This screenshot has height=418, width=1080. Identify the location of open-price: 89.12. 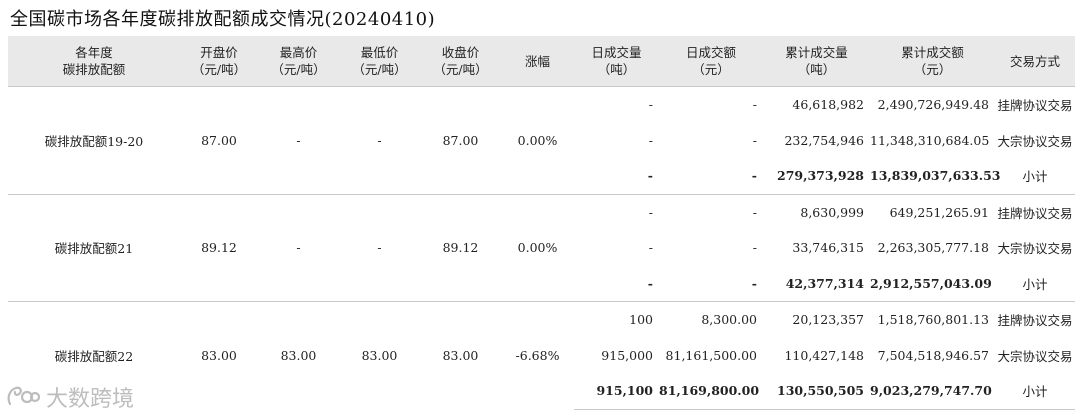
(219, 247).